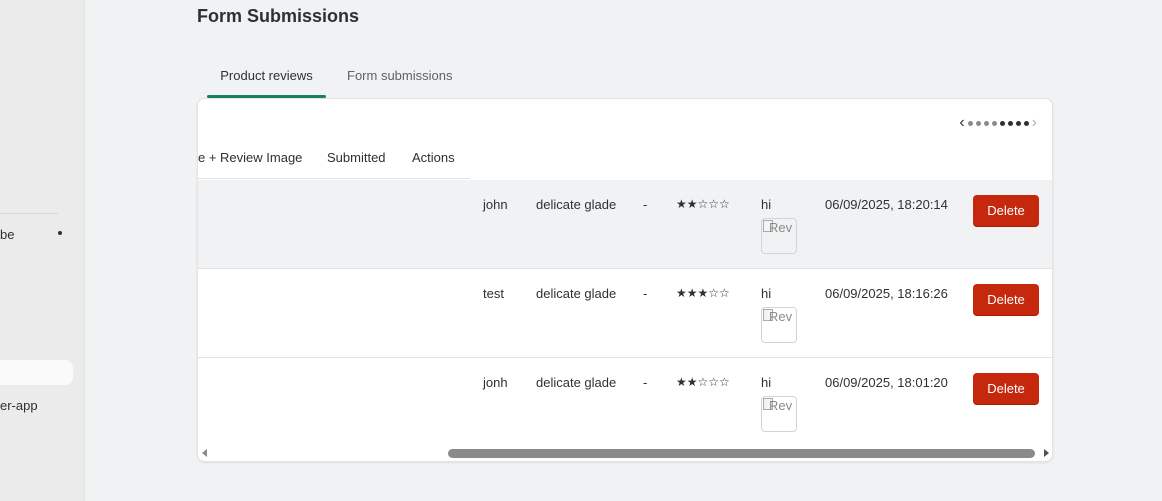 The height and width of the screenshot is (501, 1162). What do you see at coordinates (1046, 453) in the screenshot?
I see `scroll-right-icon` at bounding box center [1046, 453].